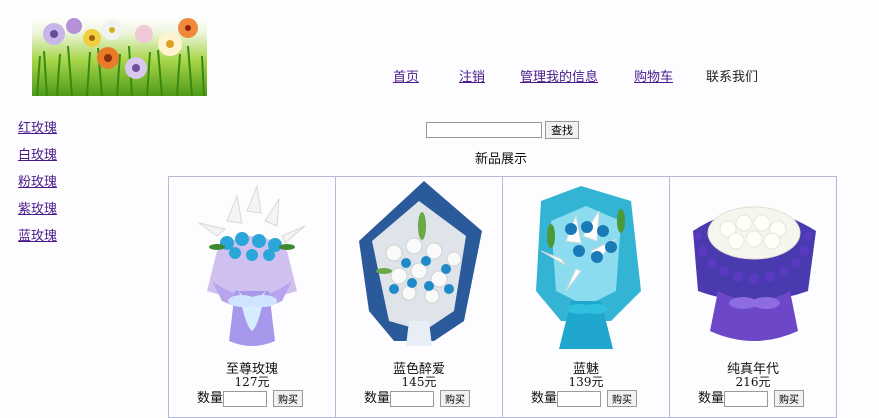  I want to click on product-card: 蓝色醉爱 145元 数量 购买, so click(419, 297).